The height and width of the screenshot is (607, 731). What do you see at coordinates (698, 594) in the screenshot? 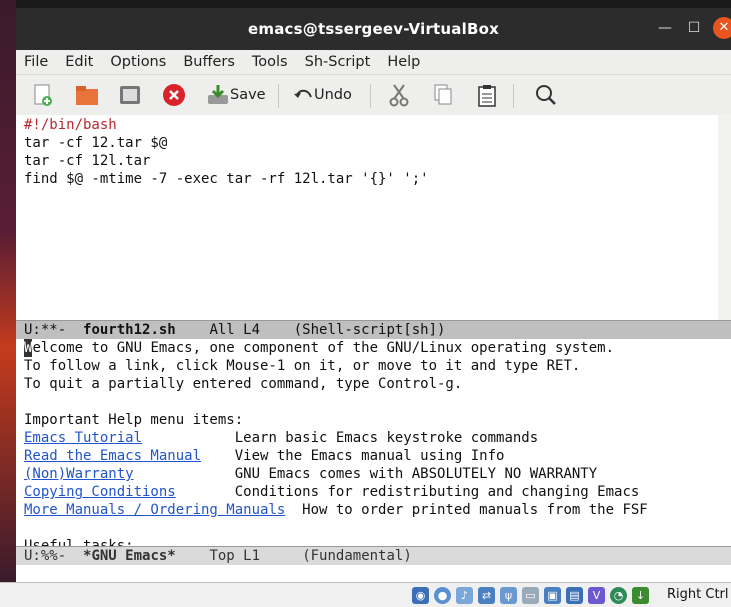
I see `host-key-label: Right Ctrl` at bounding box center [698, 594].